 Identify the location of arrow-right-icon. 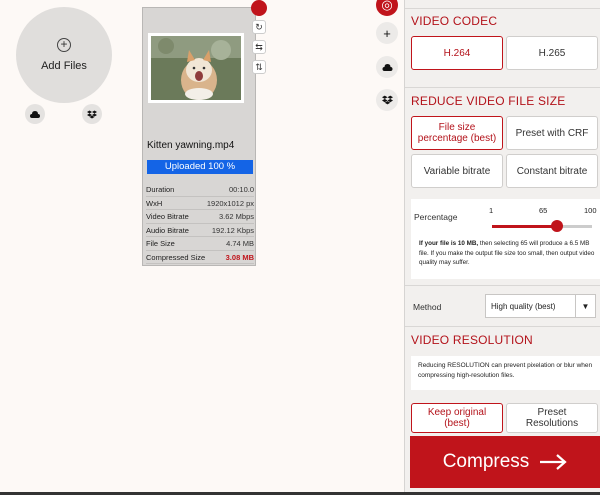
(553, 462).